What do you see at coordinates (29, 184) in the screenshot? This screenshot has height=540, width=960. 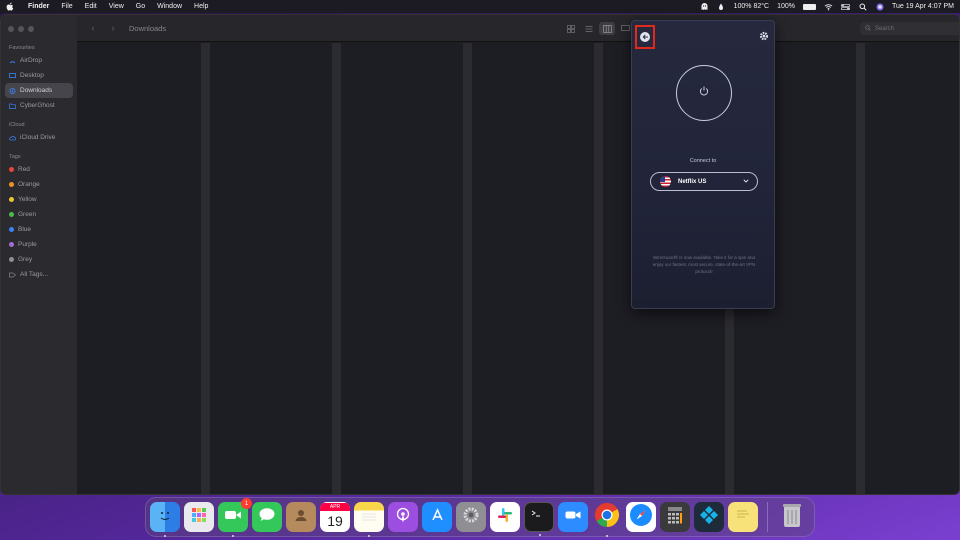 I see `sidebar-item-label: Orange` at bounding box center [29, 184].